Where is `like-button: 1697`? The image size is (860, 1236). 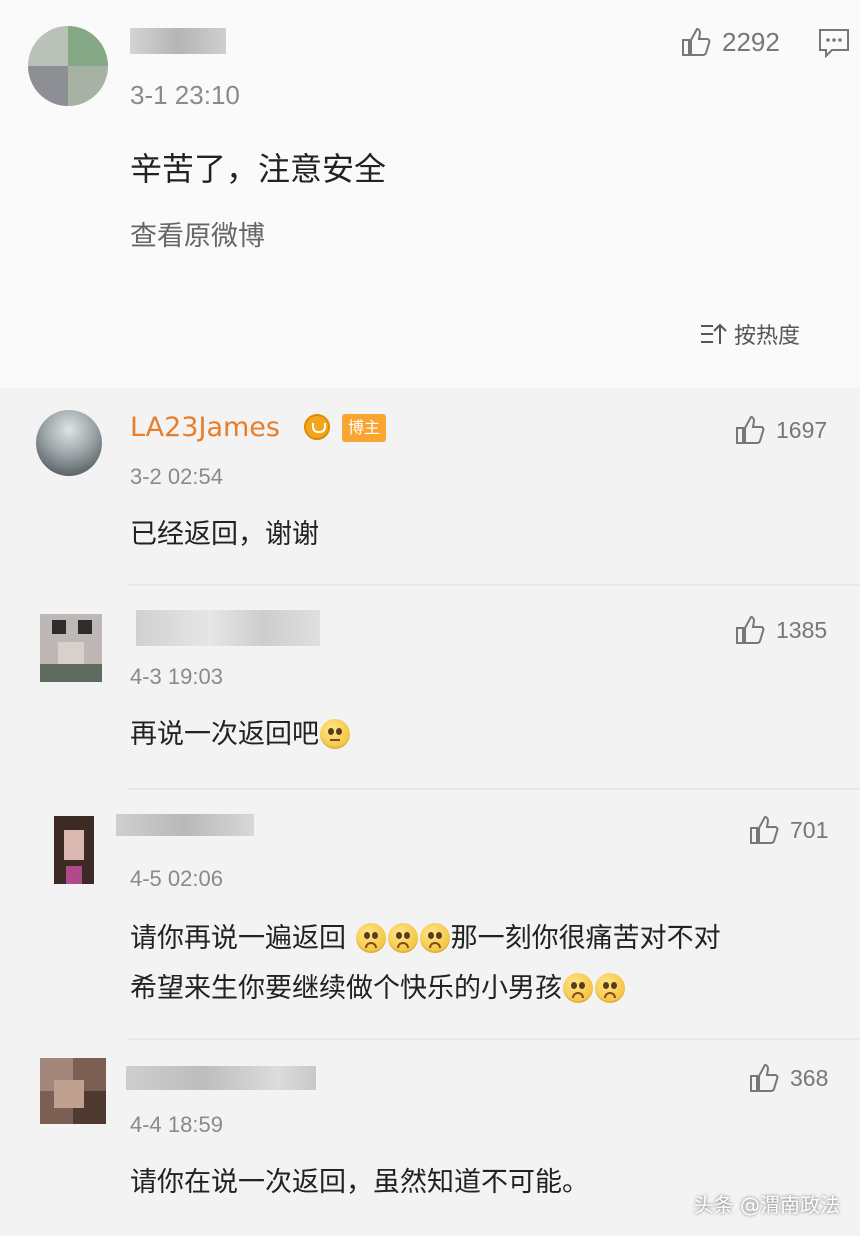
like-button: 1697 is located at coordinates (780, 430).